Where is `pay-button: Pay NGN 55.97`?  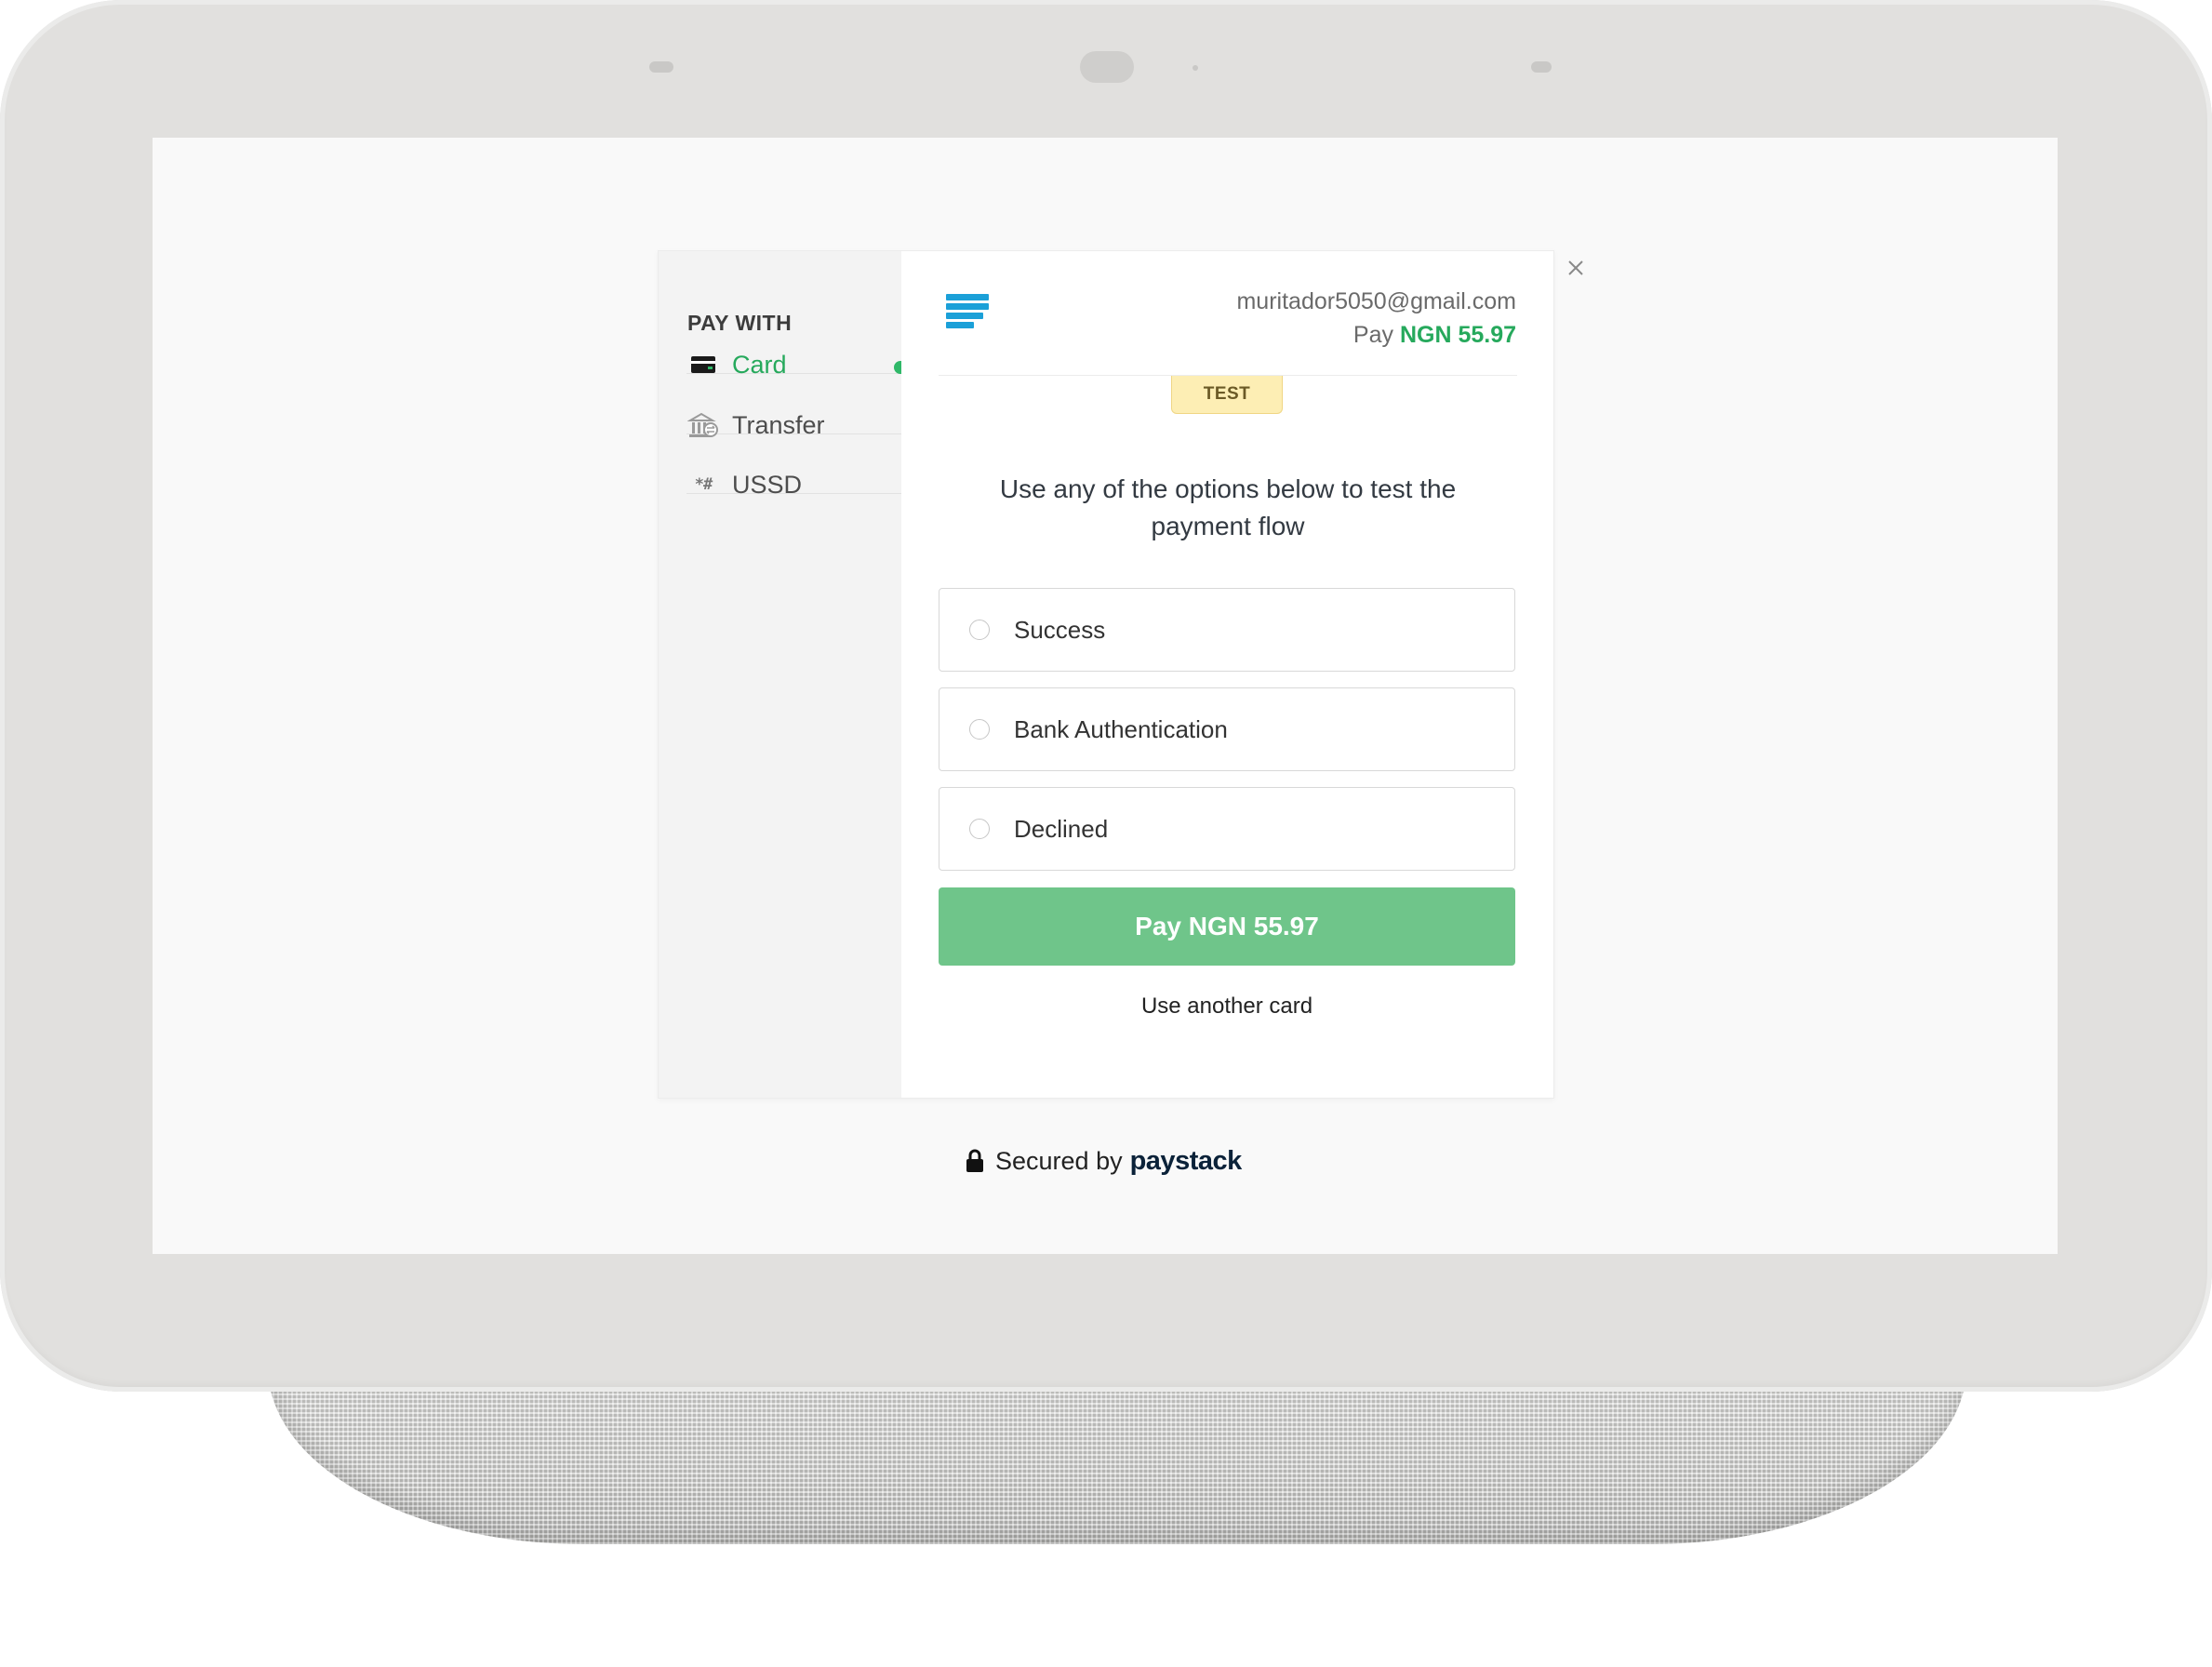
pay-button: Pay NGN 55.97 is located at coordinates (1227, 926).